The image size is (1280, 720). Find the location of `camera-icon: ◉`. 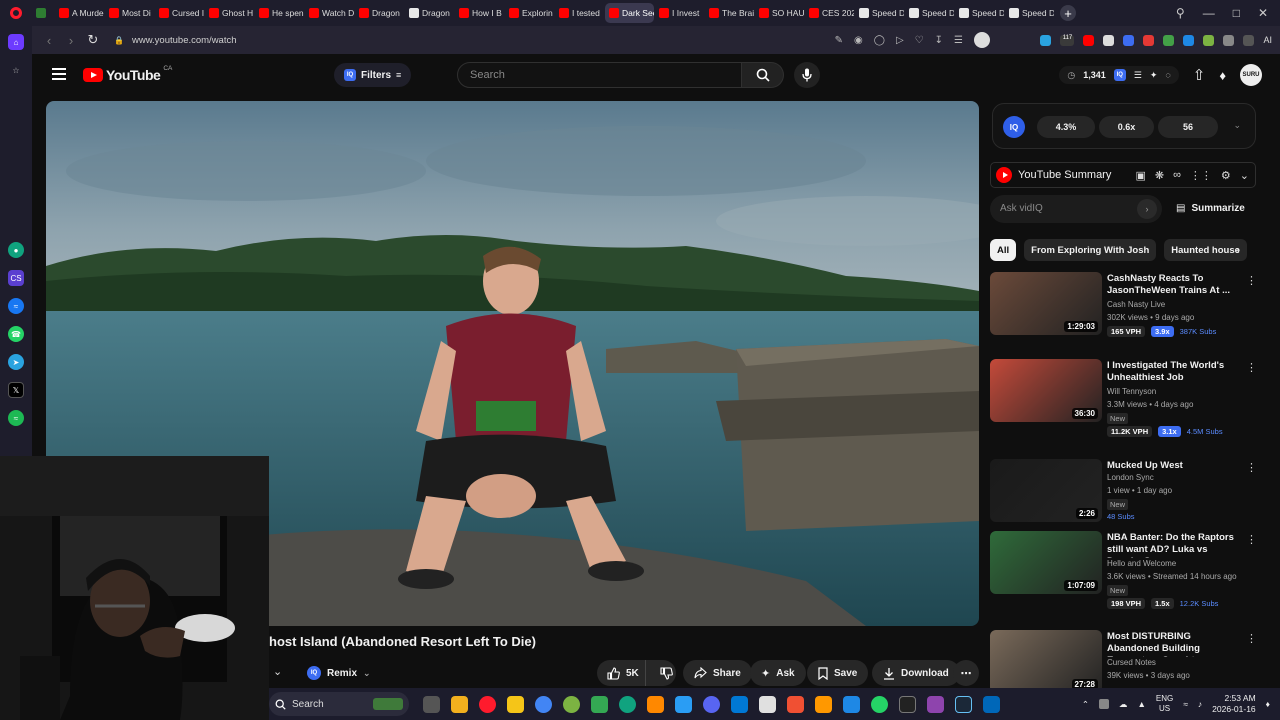

camera-icon: ◉ is located at coordinates (858, 40).